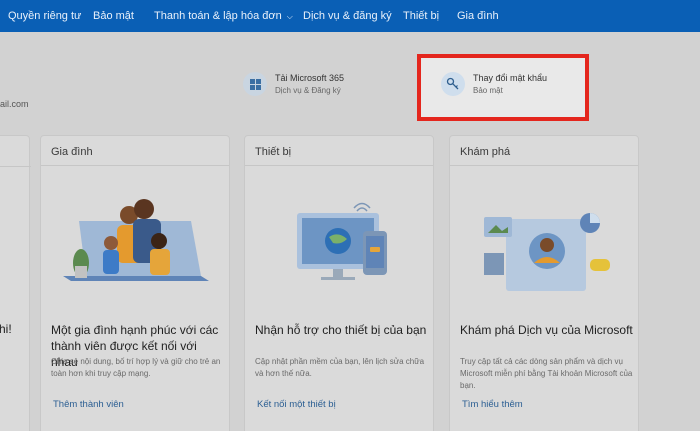  Describe the element at coordinates (14, 104) in the screenshot. I see `account-email: ail.com` at that location.